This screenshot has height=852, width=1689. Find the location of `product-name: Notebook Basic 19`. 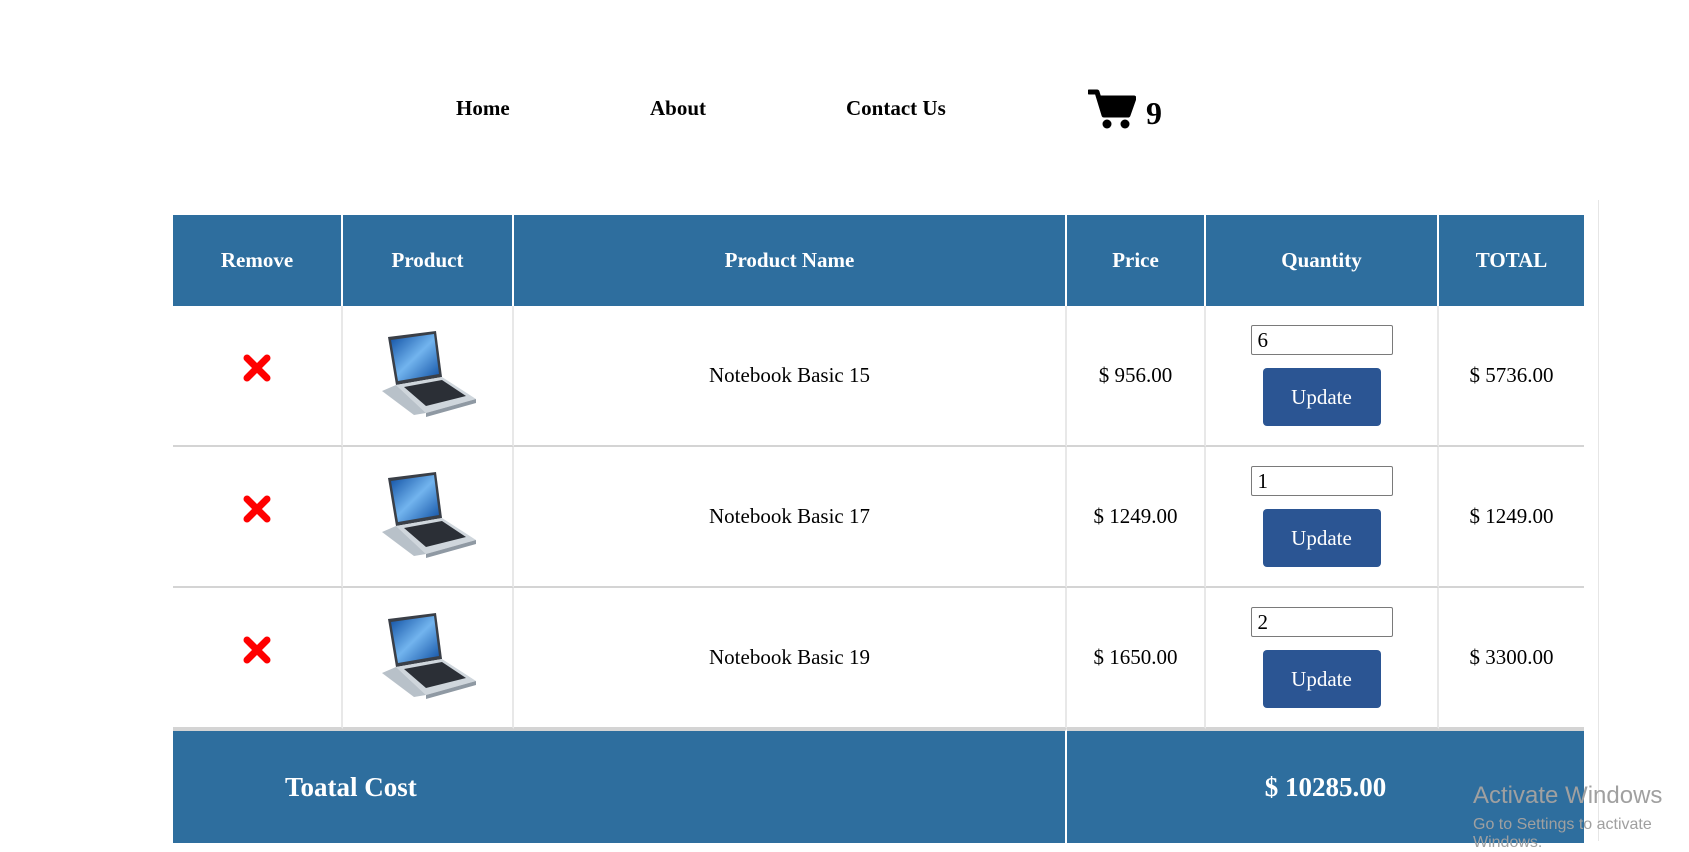

product-name: Notebook Basic 19 is located at coordinates (790, 658).